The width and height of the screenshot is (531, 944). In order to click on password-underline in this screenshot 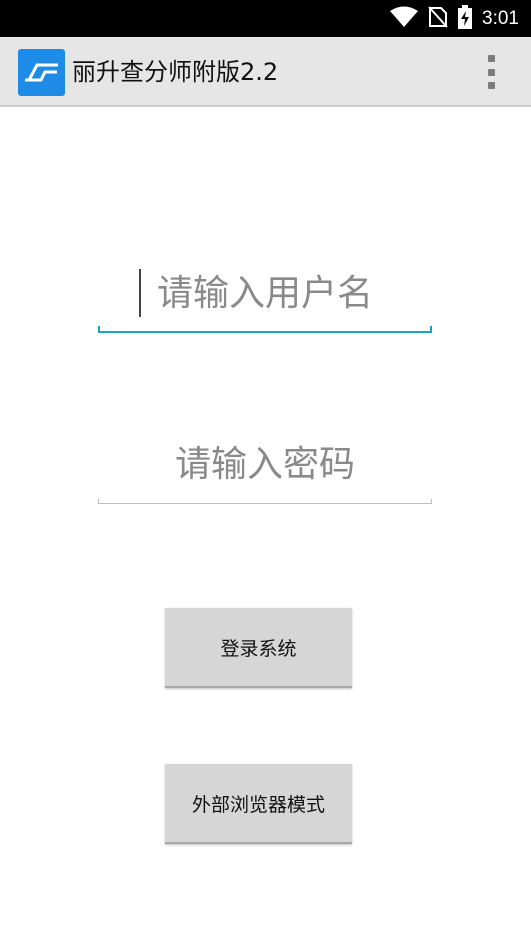, I will do `click(265, 501)`.